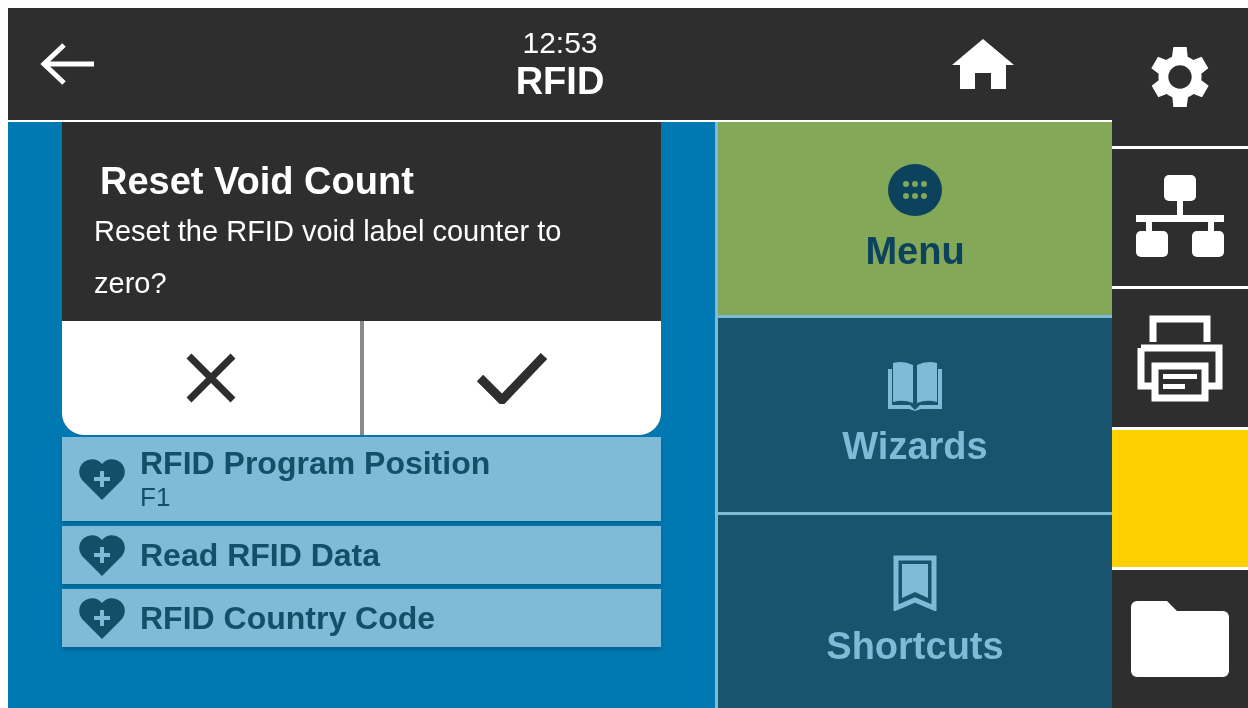 Image resolution: width=1248 pixels, height=708 pixels. Describe the element at coordinates (560, 81) in the screenshot. I see `screen-title: RFID` at that location.